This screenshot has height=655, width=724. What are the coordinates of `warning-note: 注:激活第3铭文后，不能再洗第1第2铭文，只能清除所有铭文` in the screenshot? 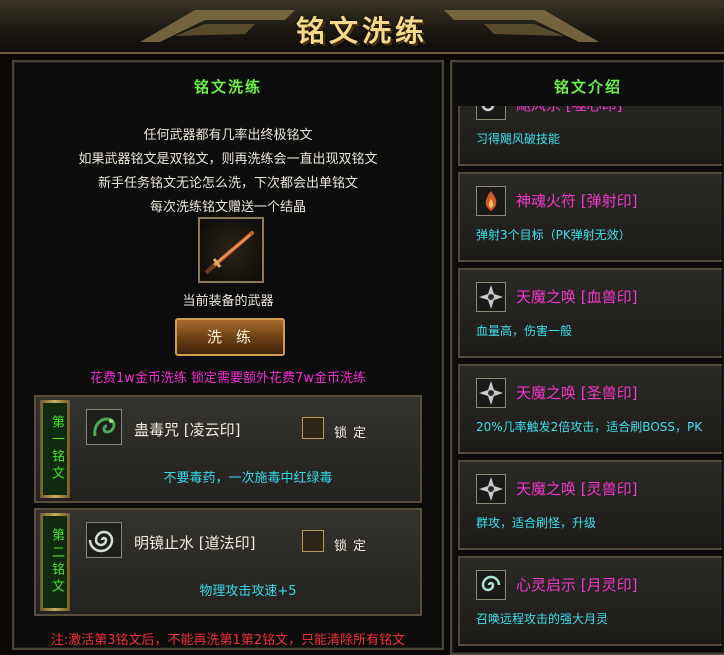 It's located at (228, 640).